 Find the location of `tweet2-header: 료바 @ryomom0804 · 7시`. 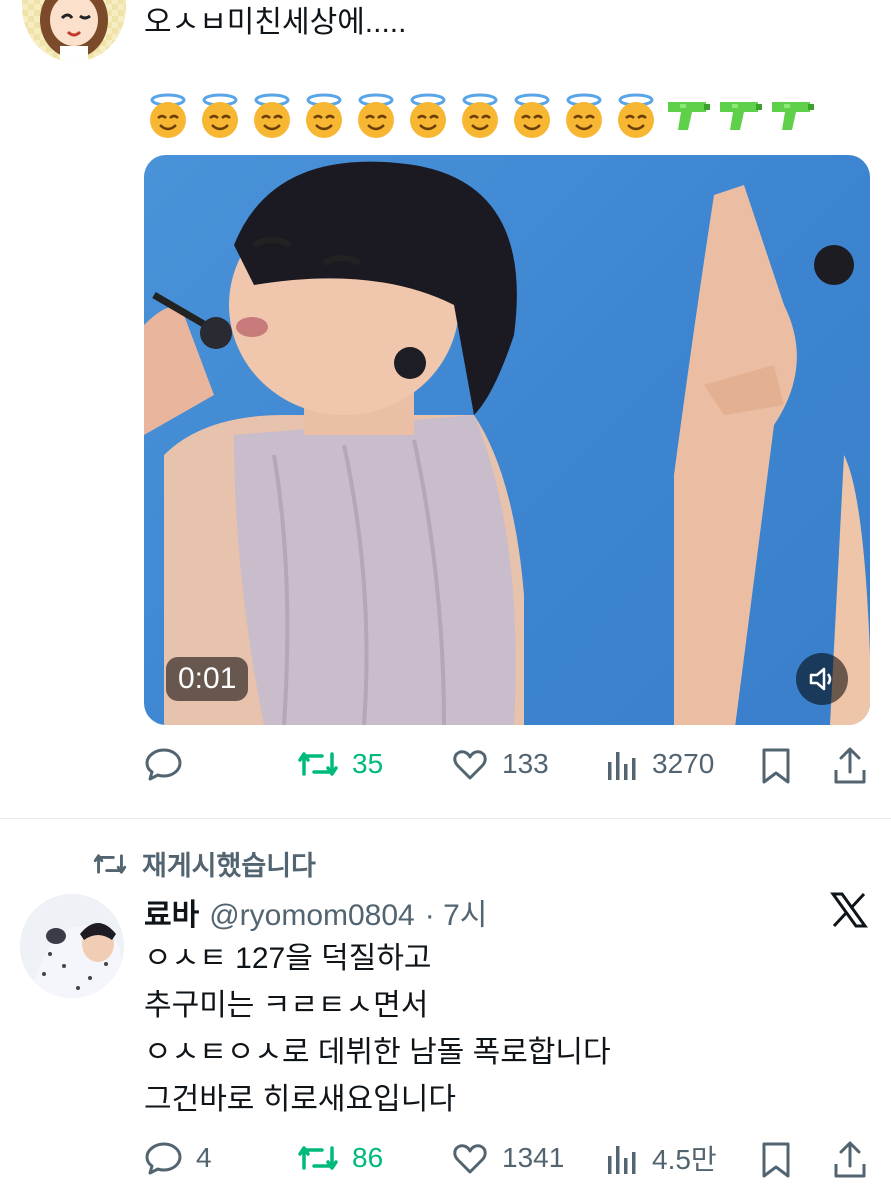

tweet2-header: 료바 @ryomom0804 · 7시 is located at coordinates (315, 912).